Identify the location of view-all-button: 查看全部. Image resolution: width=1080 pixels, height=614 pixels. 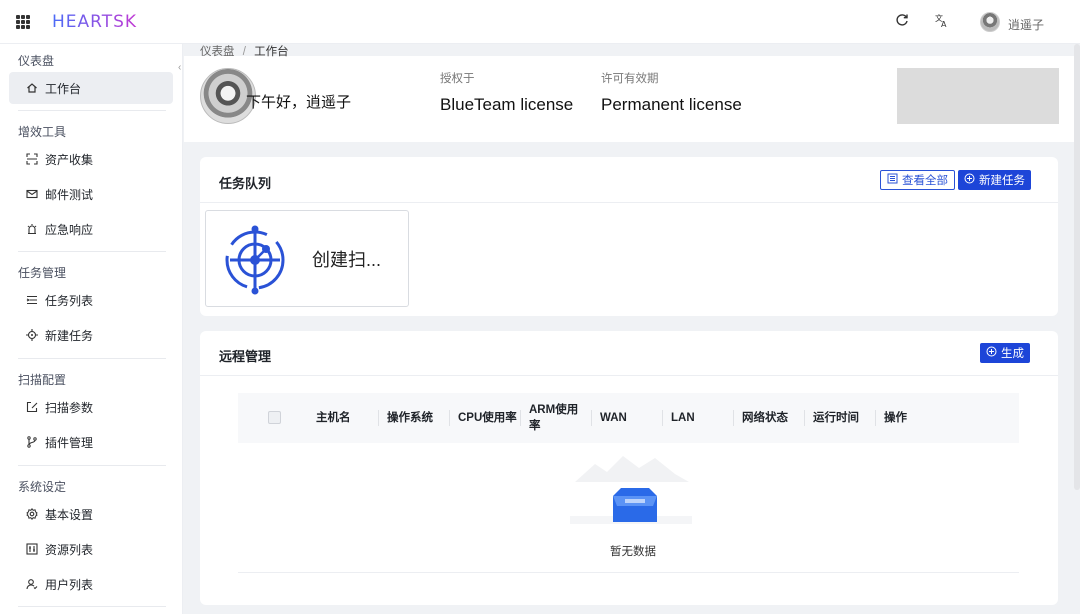
(917, 180).